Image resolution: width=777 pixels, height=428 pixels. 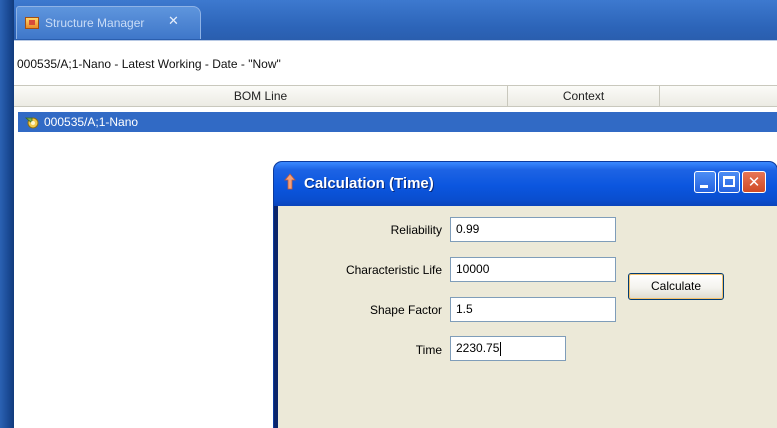 What do you see at coordinates (533, 309) in the screenshot?
I see `shape-factor-field: 1.5` at bounding box center [533, 309].